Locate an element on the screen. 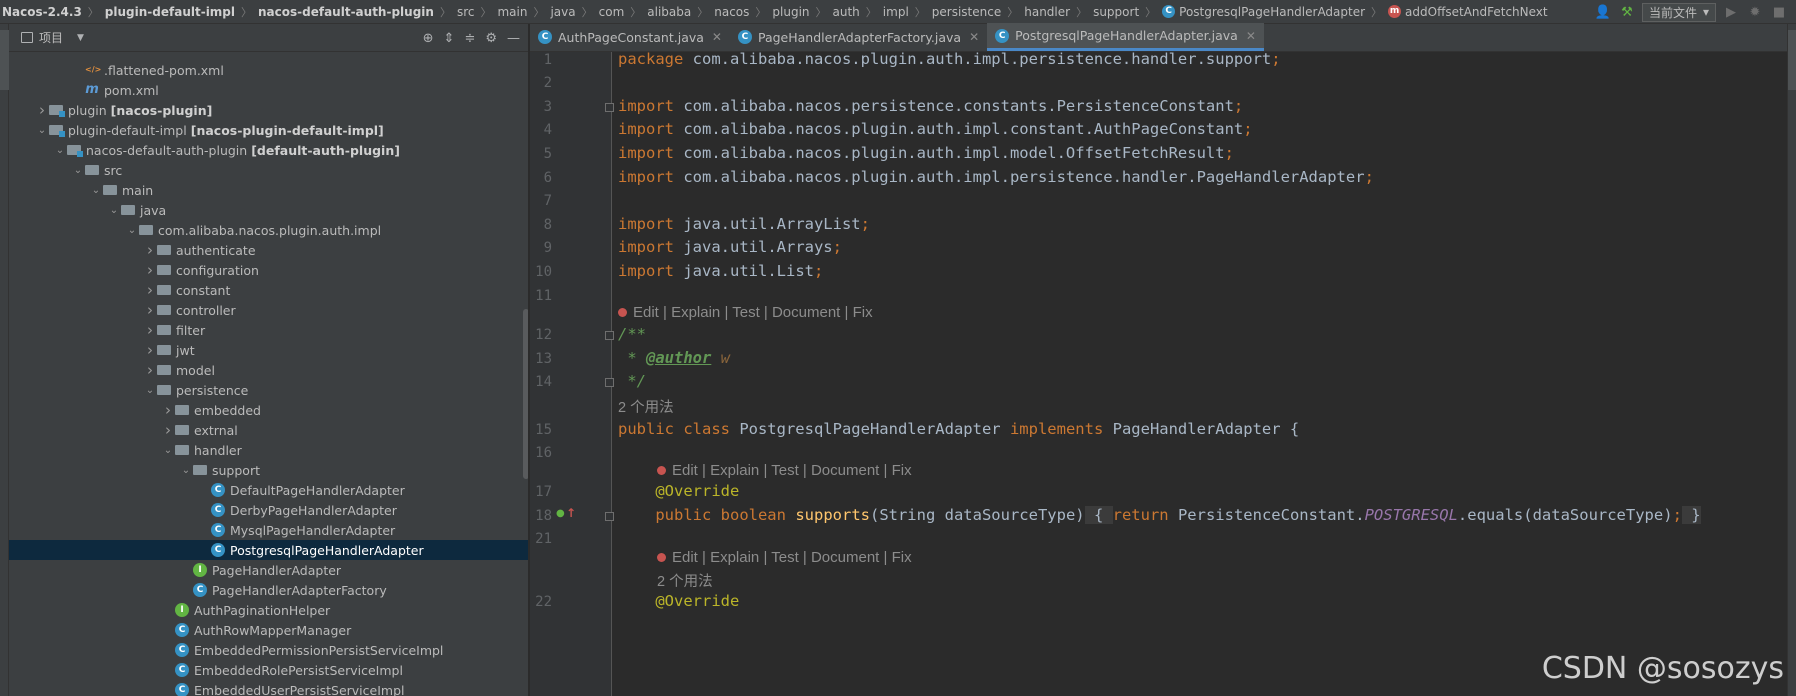 This screenshot has height=696, width=1796. tree-item: C PostgresqlPageHandlerAdapter is located at coordinates (268, 550).